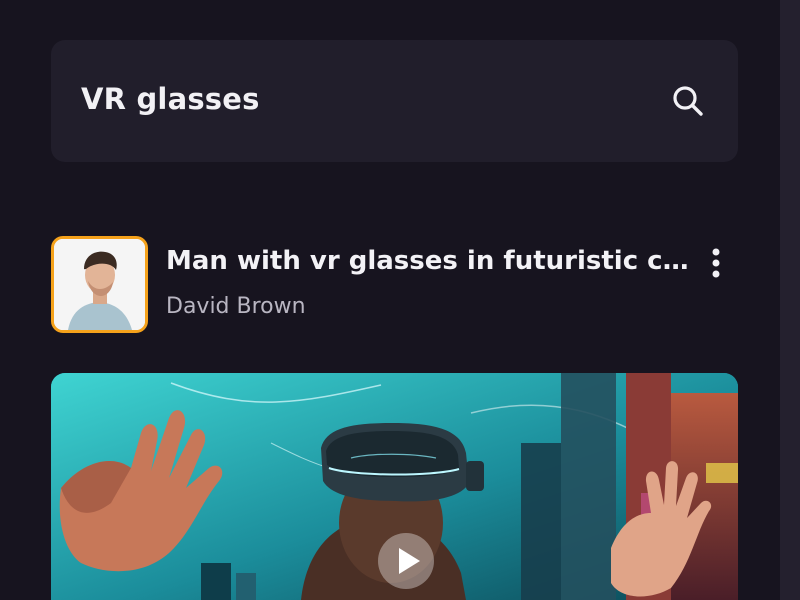  What do you see at coordinates (170, 99) in the screenshot?
I see `search-input: VR glasses` at bounding box center [170, 99].